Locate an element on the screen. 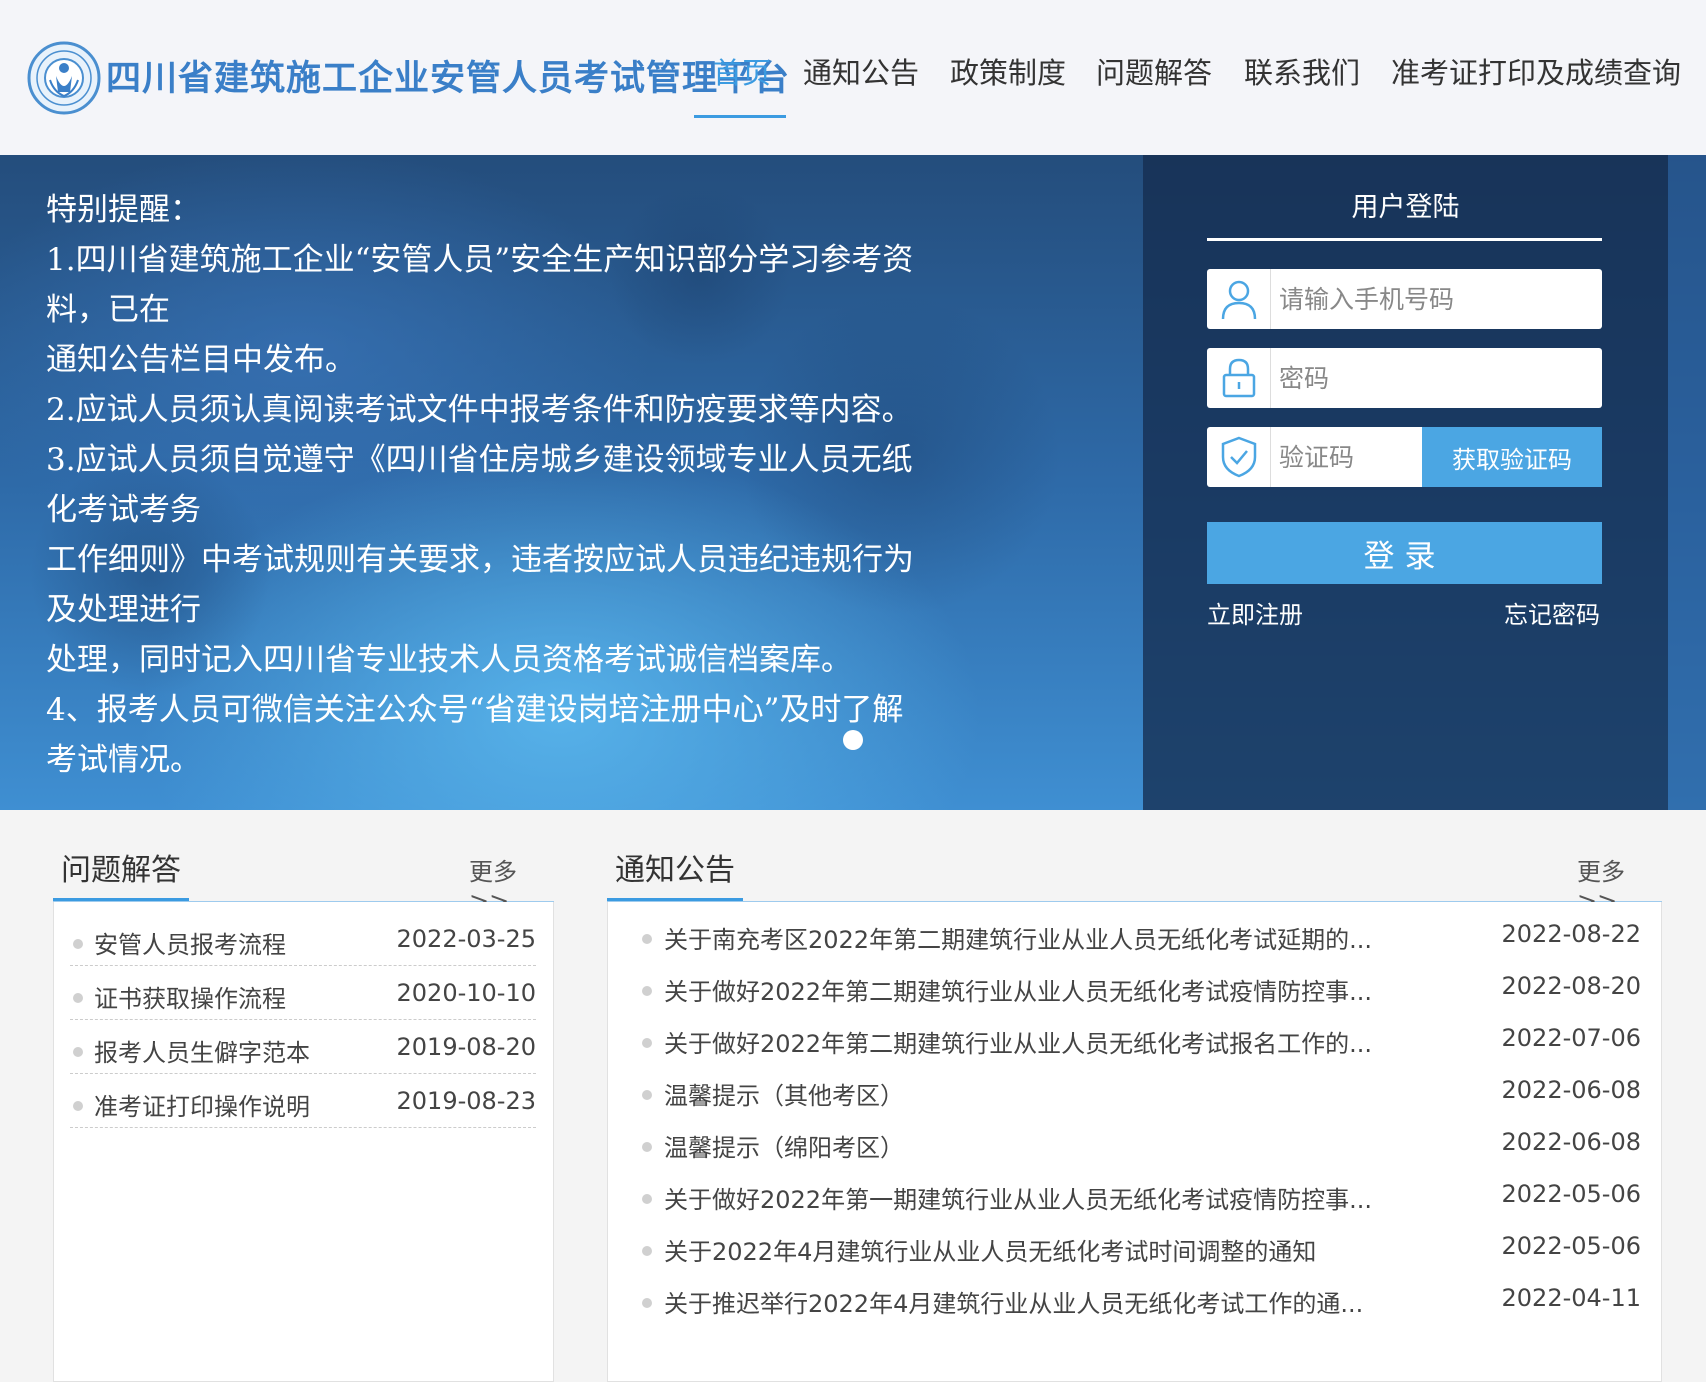 The width and height of the screenshot is (1706, 1382). captcha-input is located at coordinates (1349, 457).